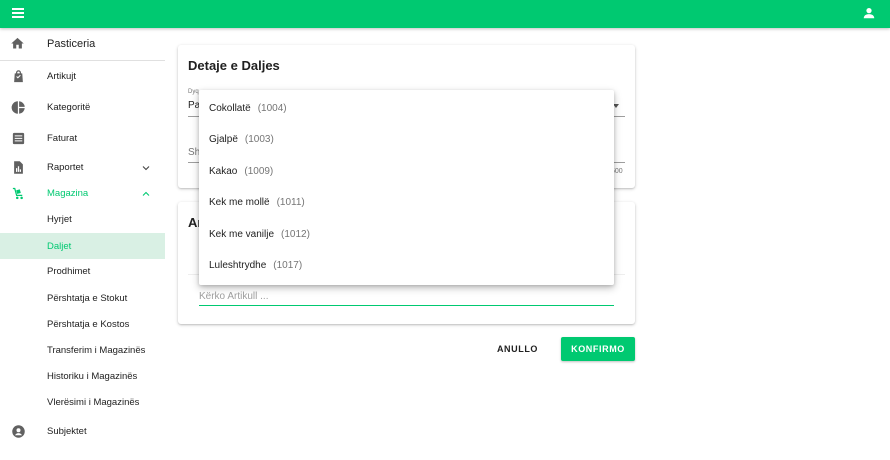 This screenshot has width=890, height=460. I want to click on sidebar-item-kategorite: Kategoritë, so click(82, 107).